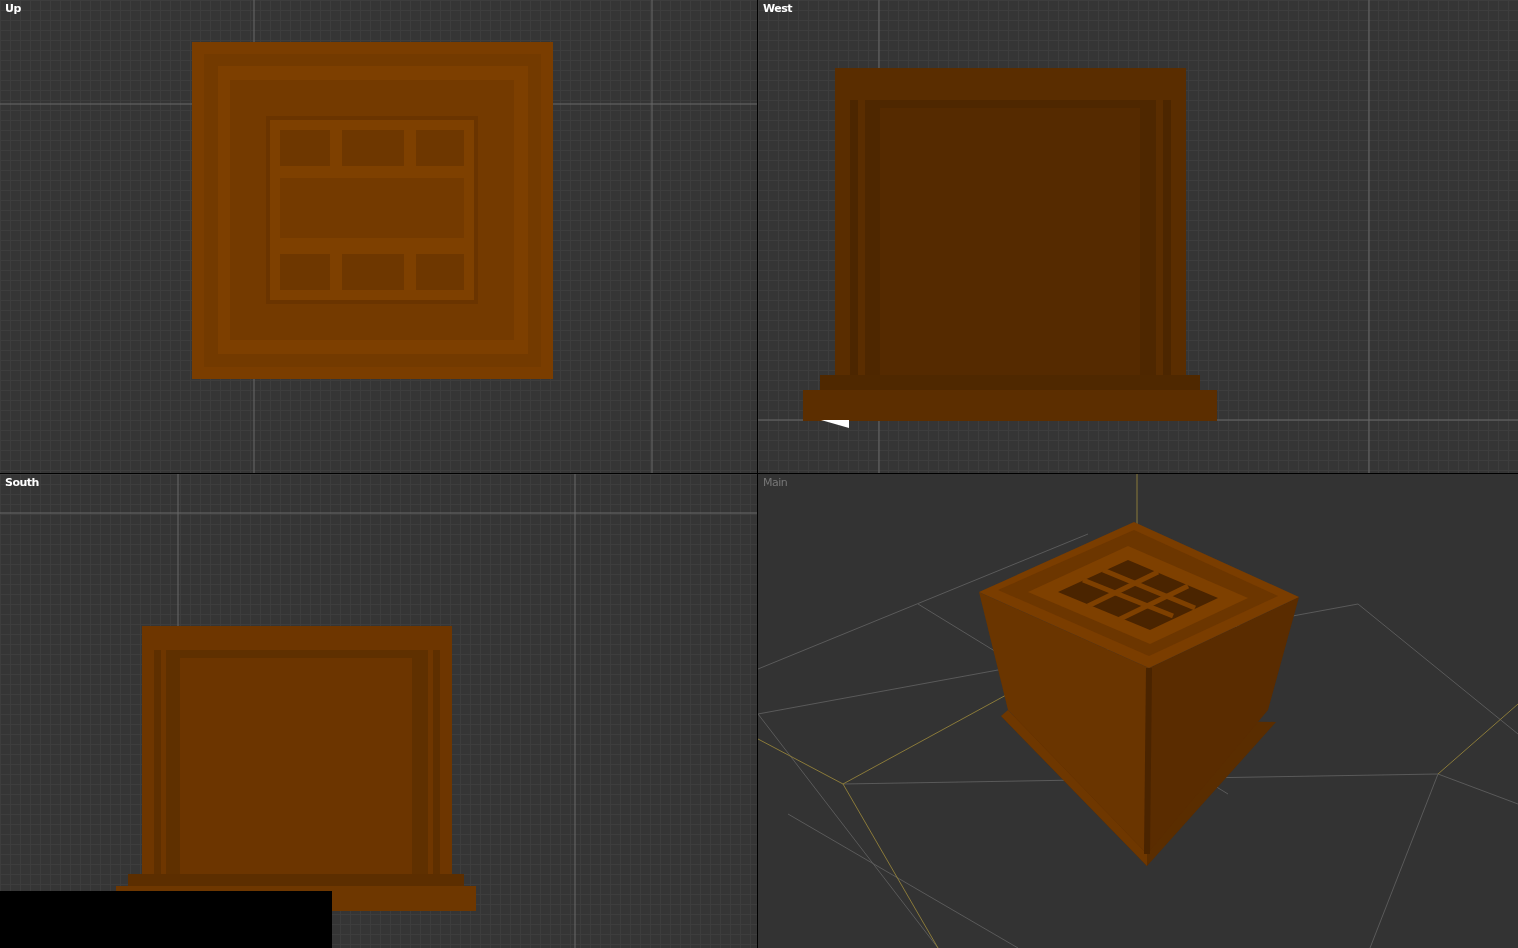 The height and width of the screenshot is (948, 1518). What do you see at coordinates (777, 8) in the screenshot?
I see `viewport-label: West` at bounding box center [777, 8].